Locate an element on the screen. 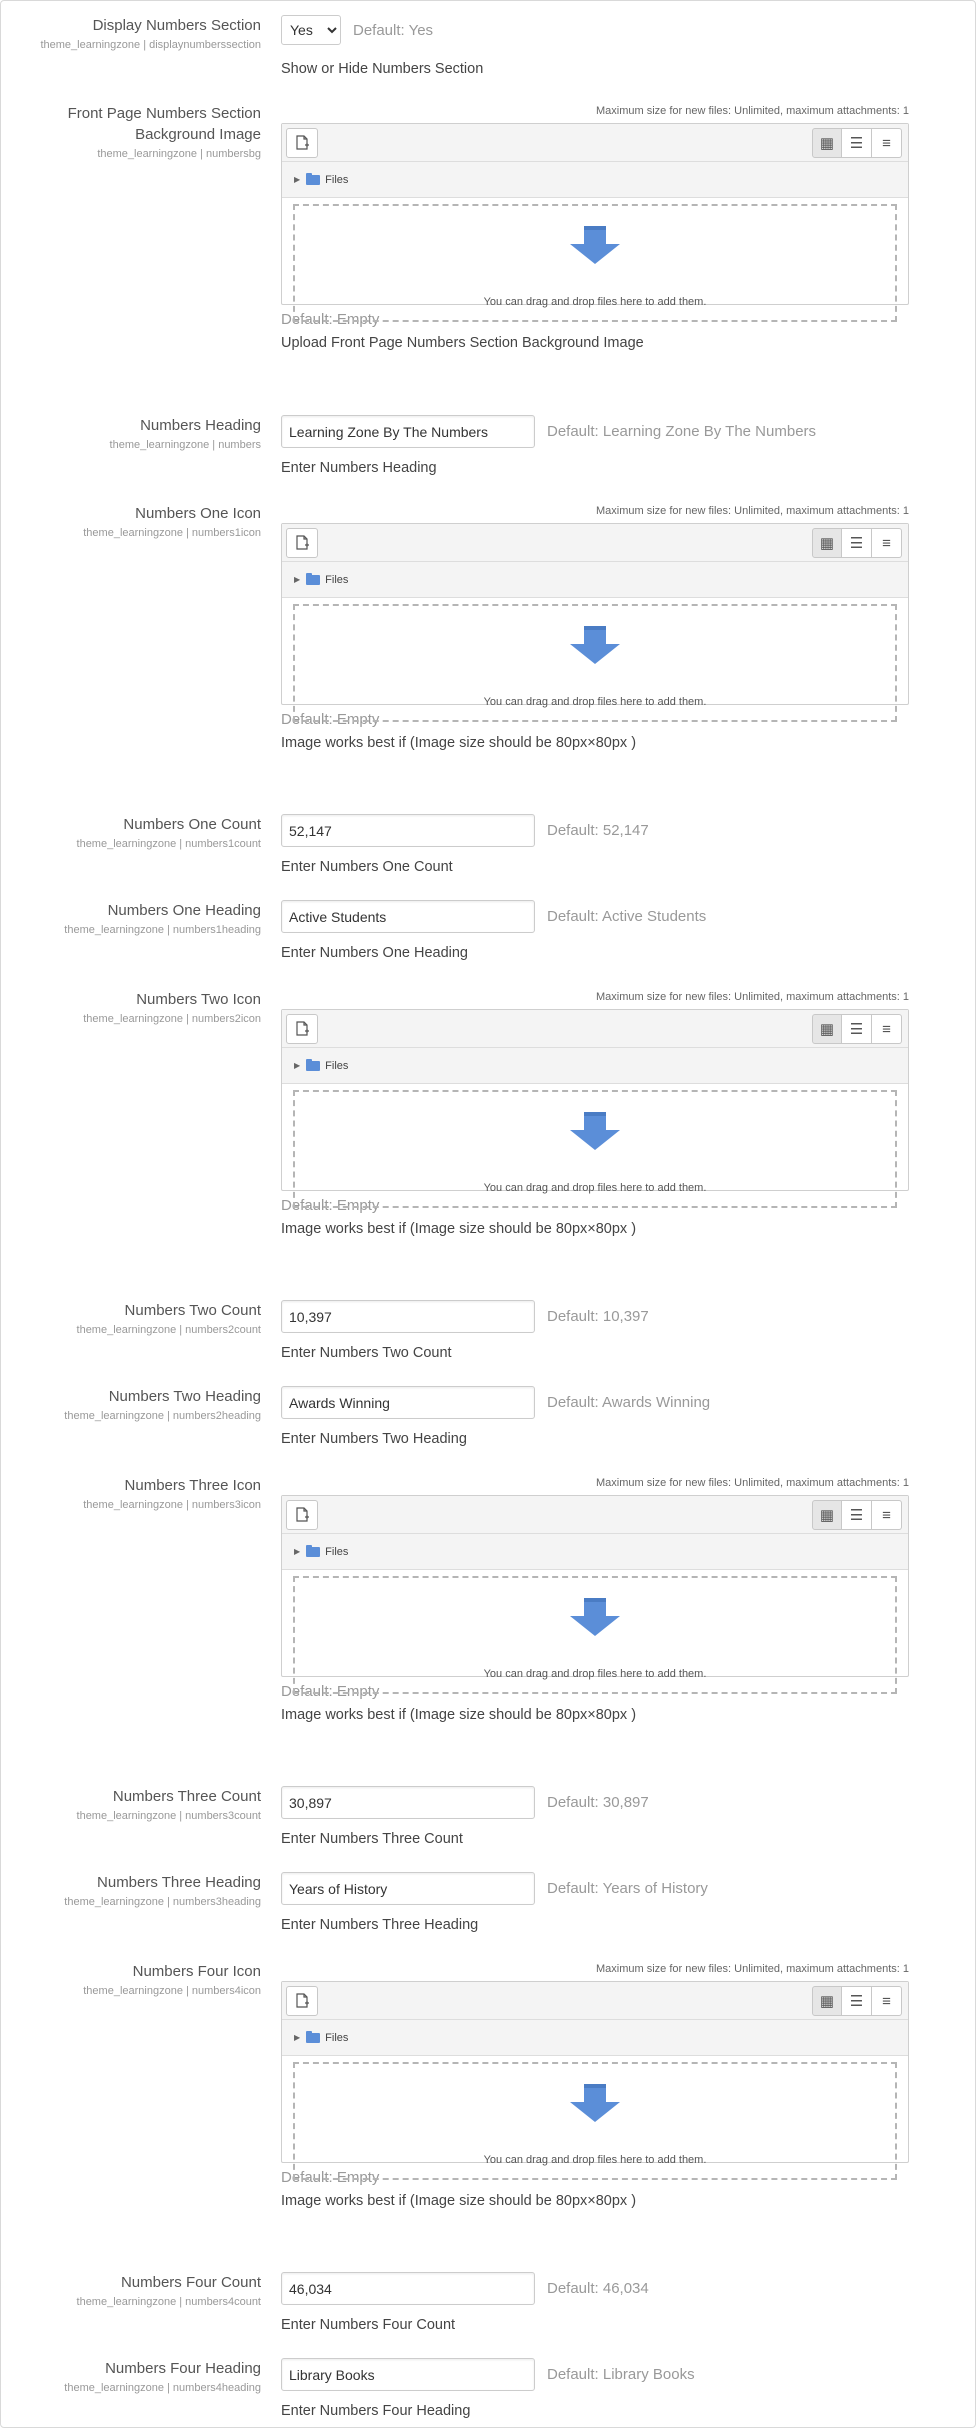 The image size is (976, 2428). folder-icon is located at coordinates (313, 2036).